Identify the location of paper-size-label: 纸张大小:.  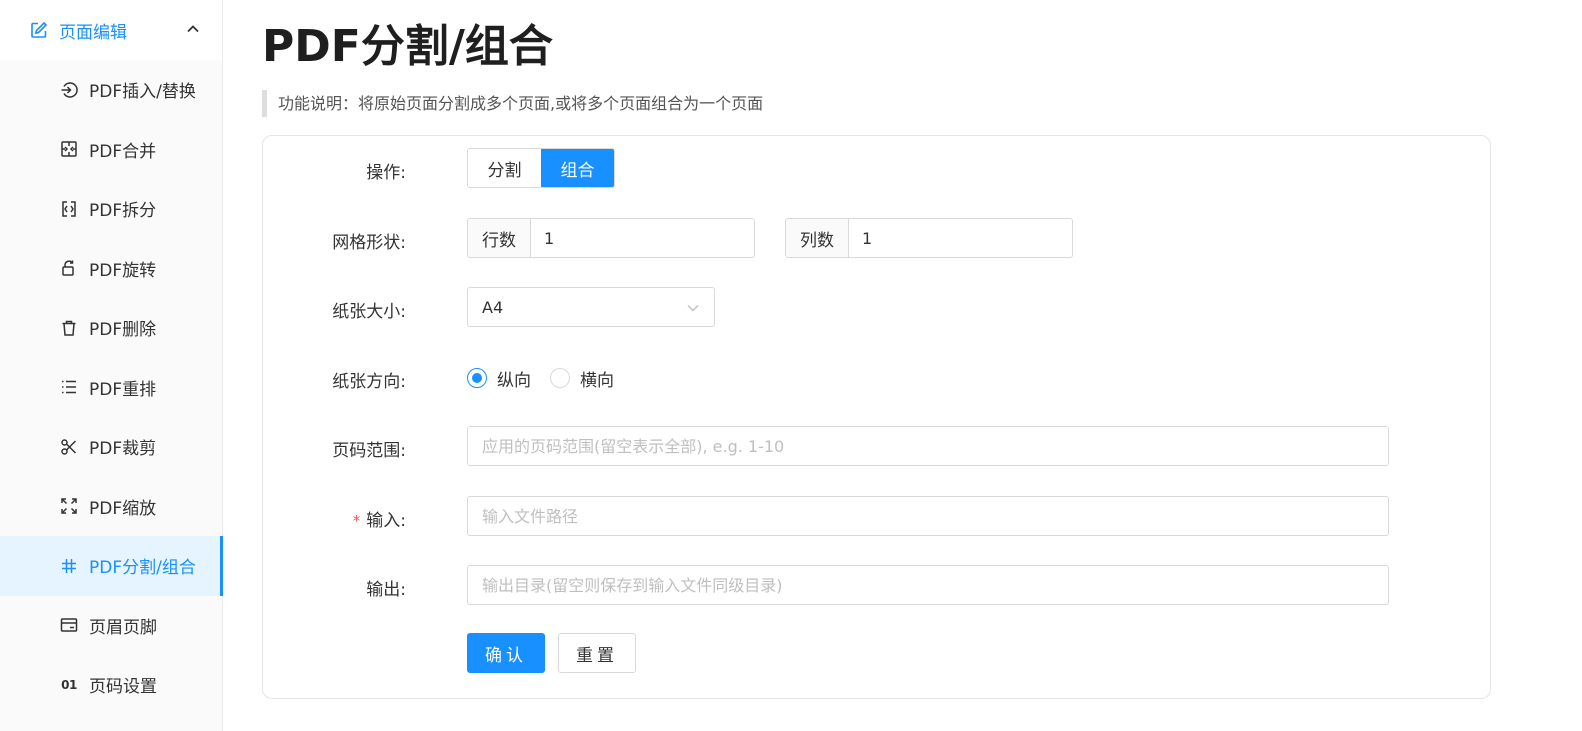
(369, 312).